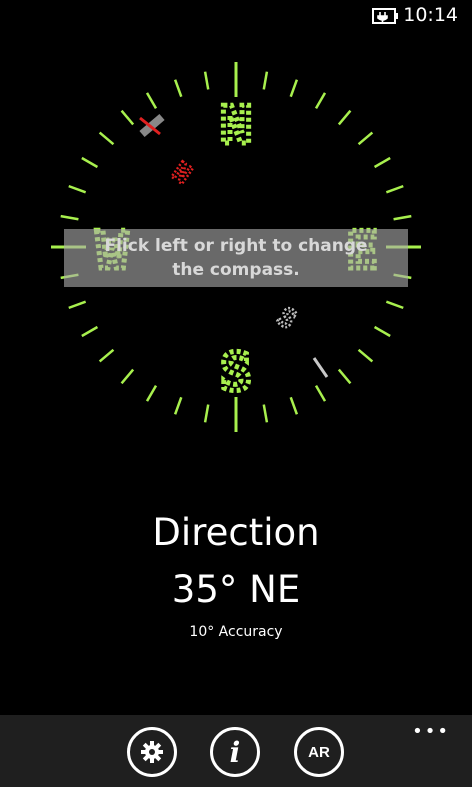 The height and width of the screenshot is (787, 472). What do you see at coordinates (235, 373) in the screenshot?
I see `cardinal-S: S` at bounding box center [235, 373].